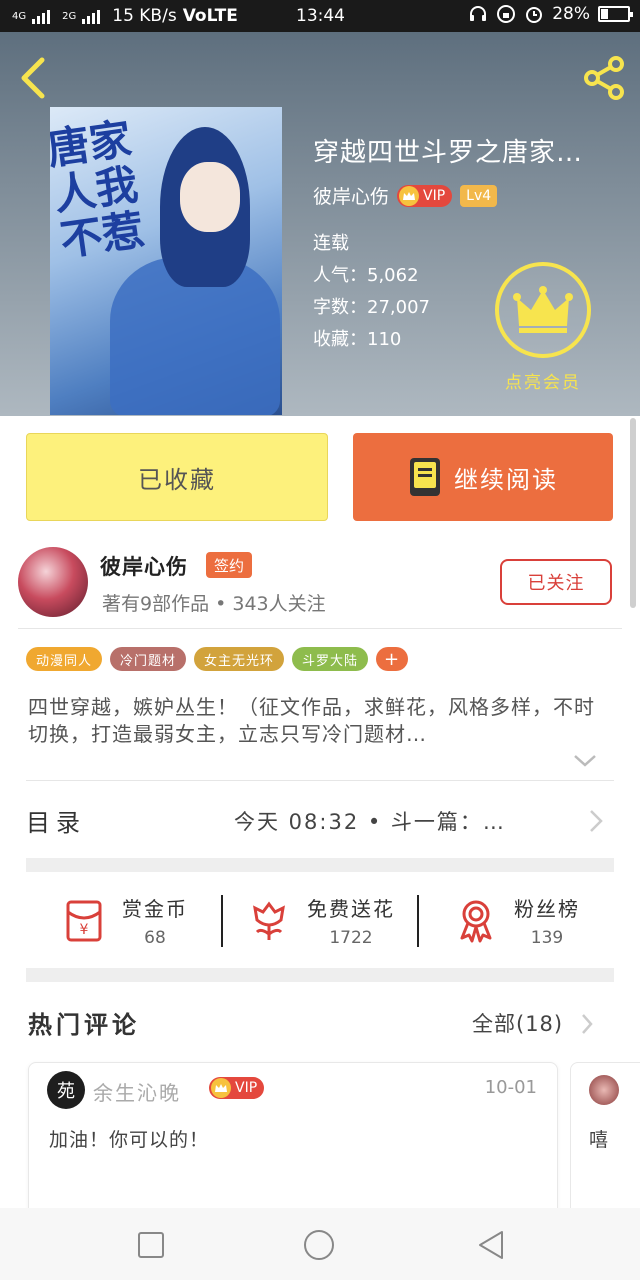 Image resolution: width=640 pixels, height=1280 pixels. I want to click on stat-fans: 粉丝榜 139, so click(516, 920).